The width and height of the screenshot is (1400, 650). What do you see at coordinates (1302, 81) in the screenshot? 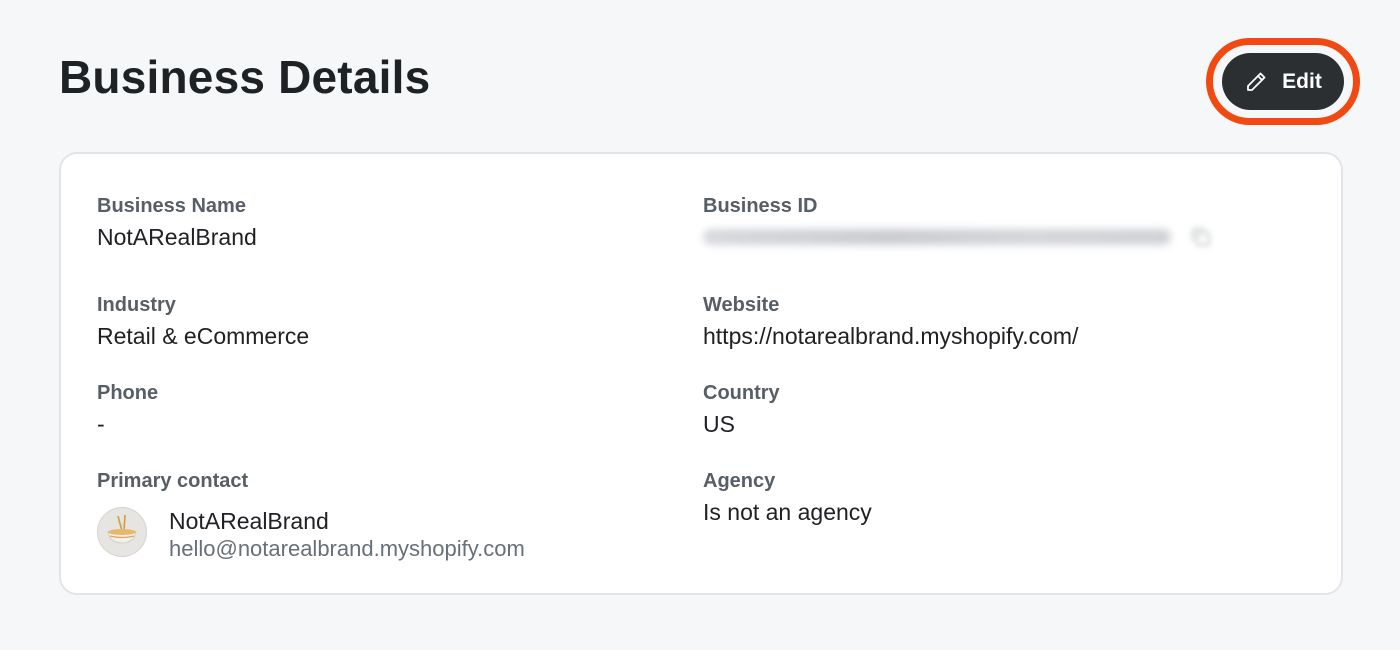
I see `edit-button-label: Edit` at bounding box center [1302, 81].